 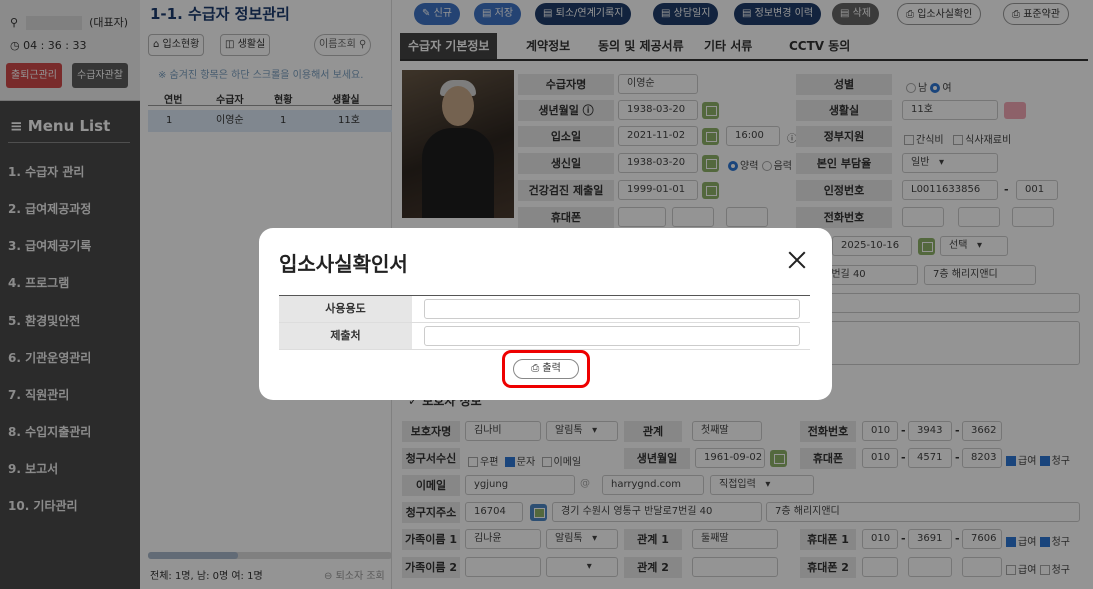 I want to click on recipient-row: 제출처, so click(x=544, y=336).